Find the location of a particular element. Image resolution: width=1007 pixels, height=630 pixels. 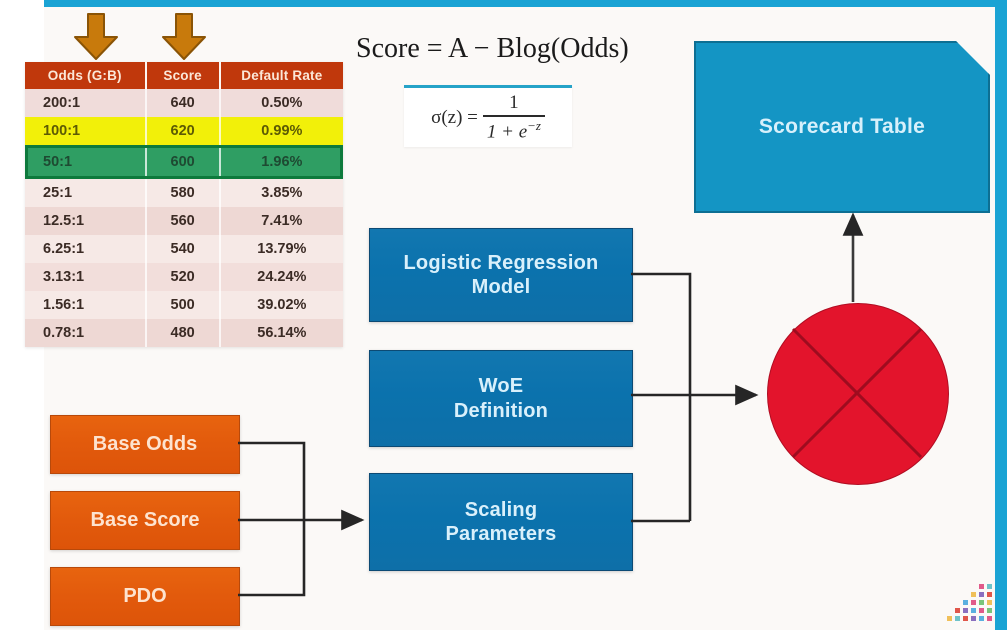

cell-odds: 0.78:1 is located at coordinates (86, 333).